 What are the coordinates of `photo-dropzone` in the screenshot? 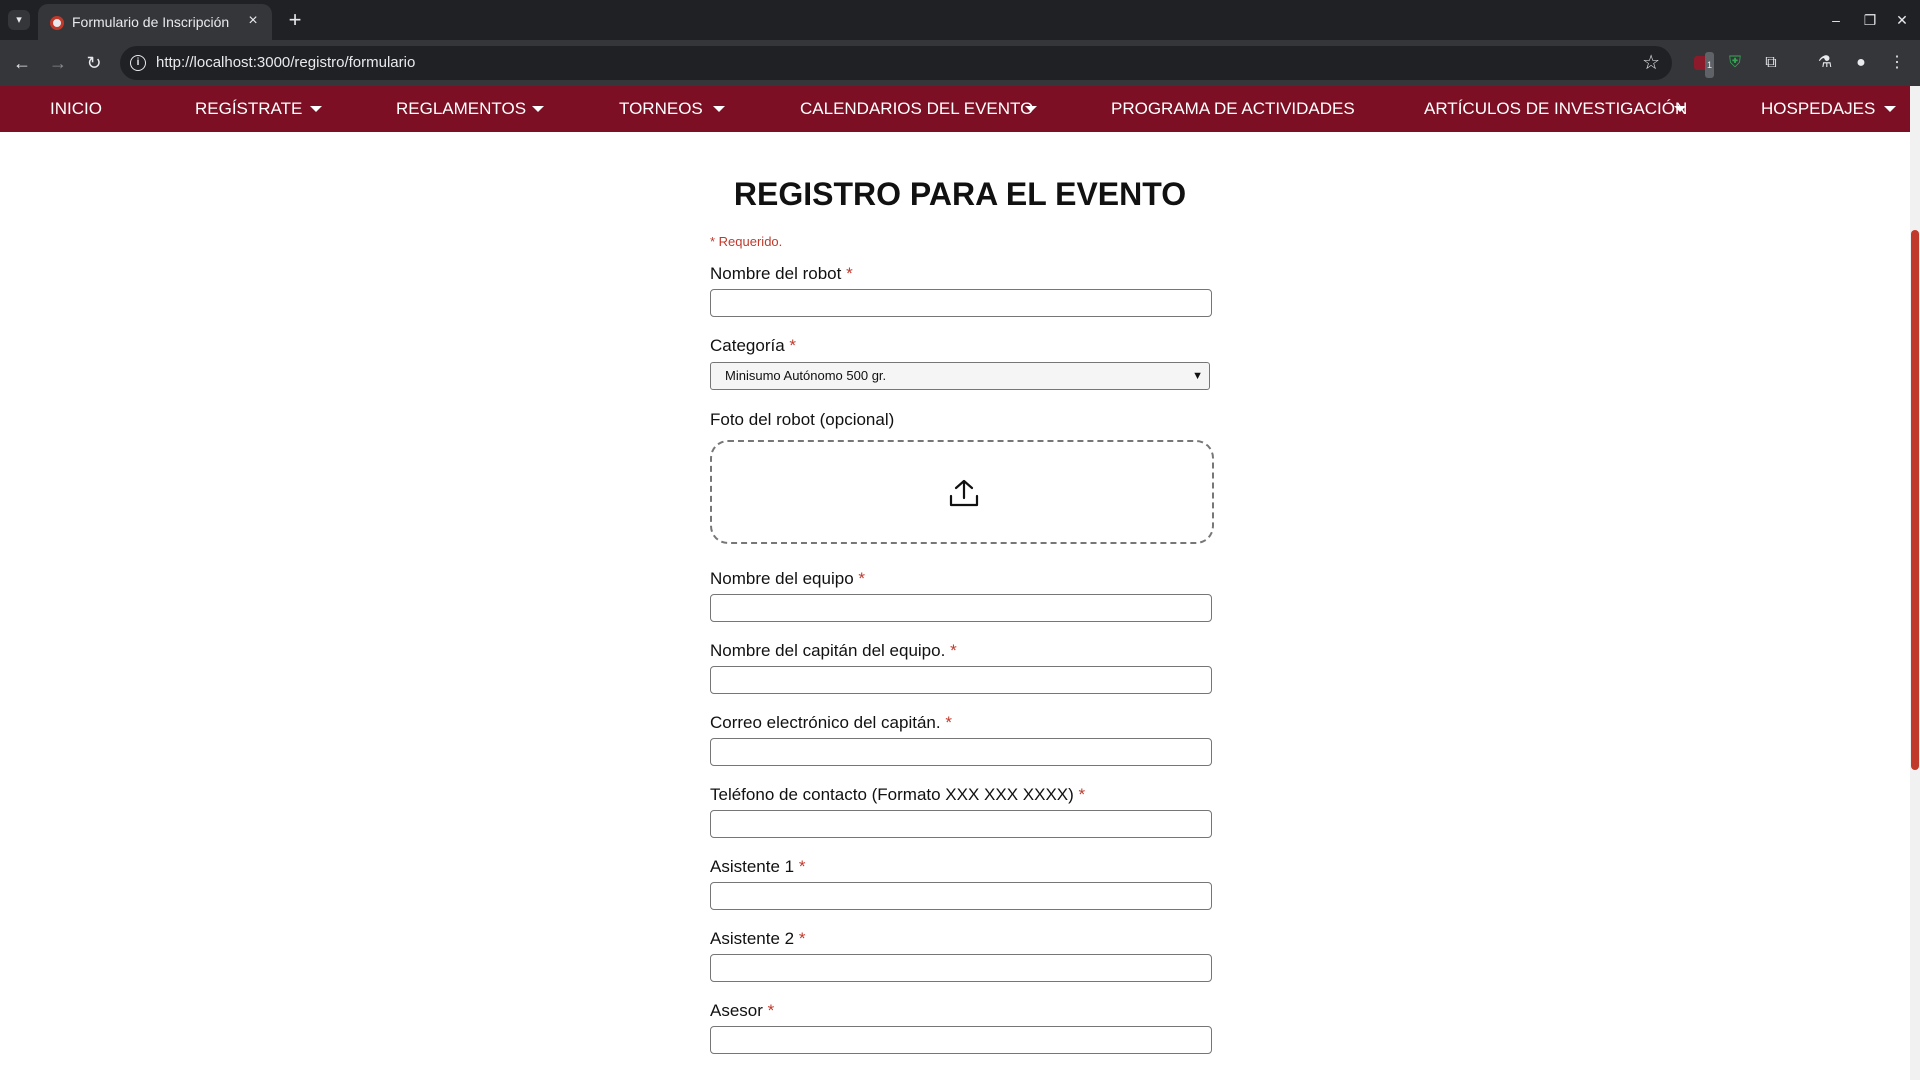 It's located at (962, 492).